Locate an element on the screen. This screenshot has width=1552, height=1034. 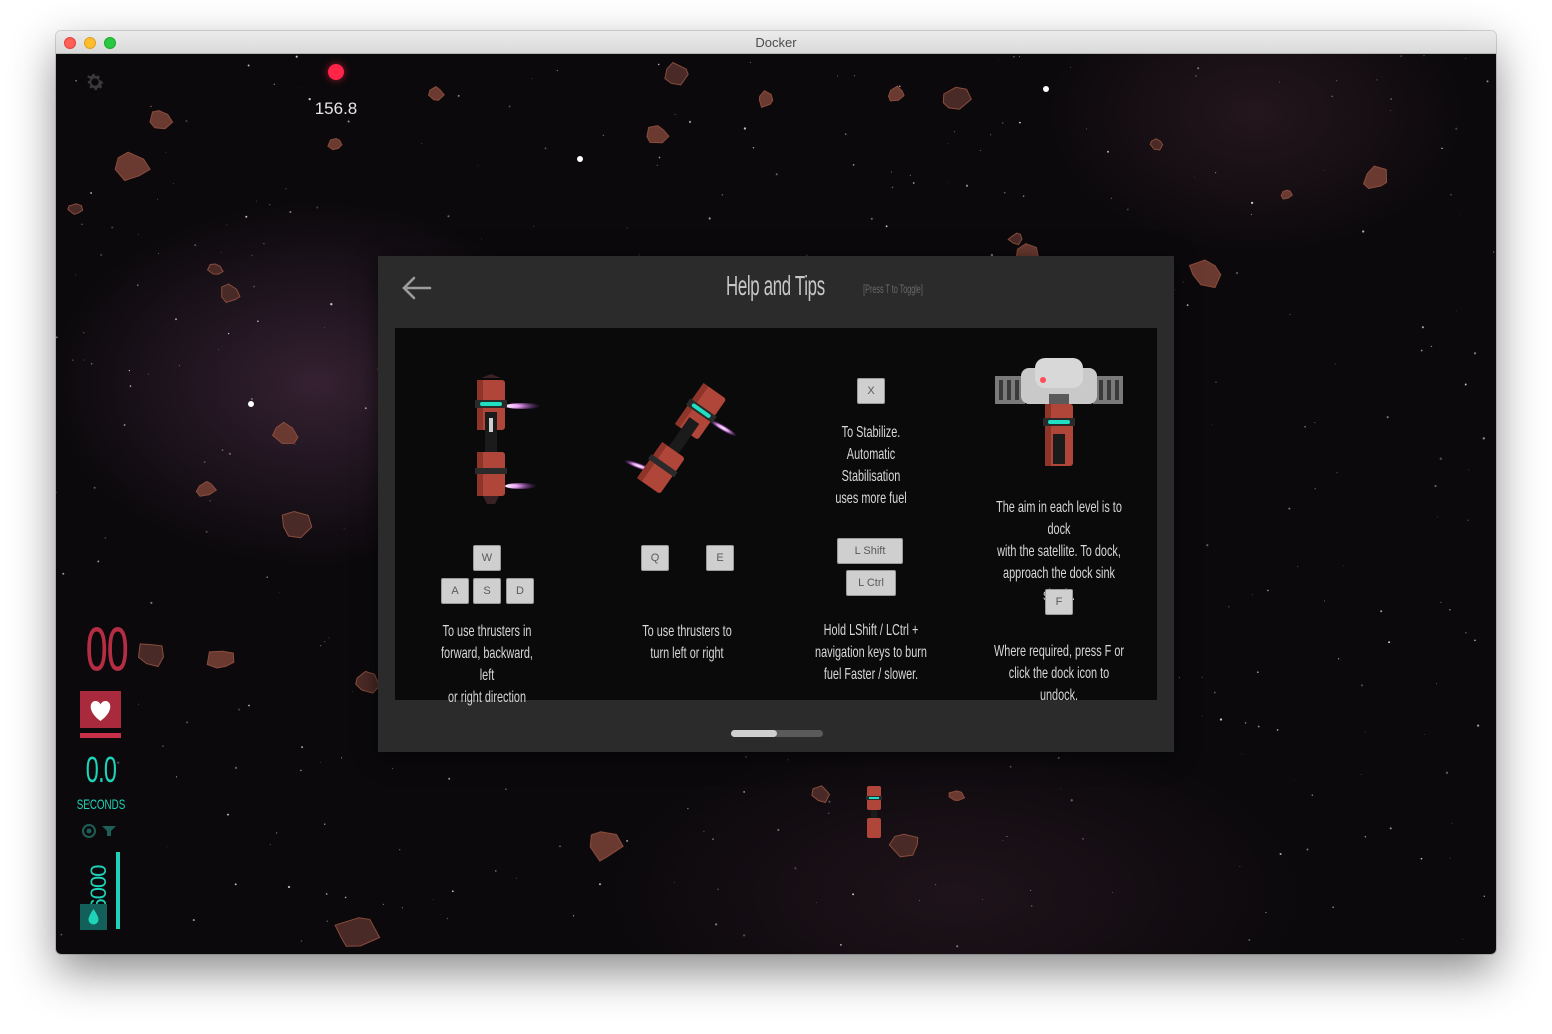
tip-rotate-text: To use thrusters to turn left or right is located at coordinates (687, 642).